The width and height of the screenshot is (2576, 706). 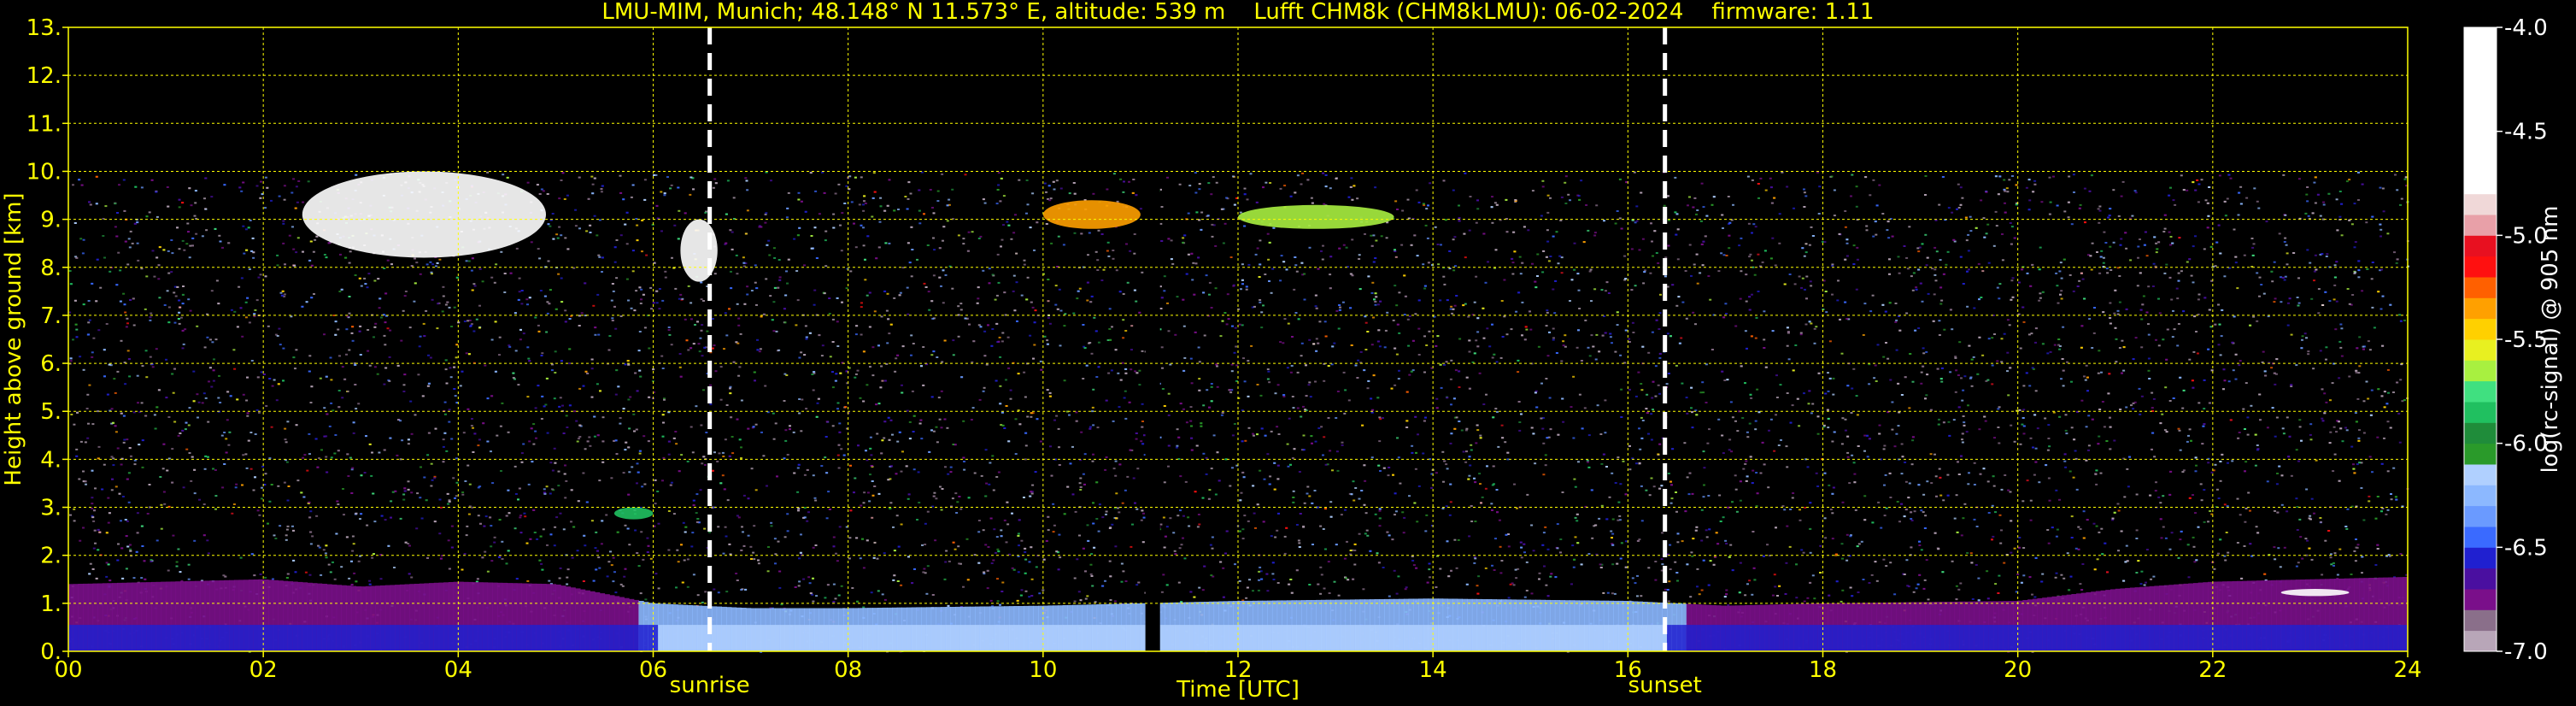 What do you see at coordinates (263, 670) in the screenshot?
I see `x-tick-label: 02` at bounding box center [263, 670].